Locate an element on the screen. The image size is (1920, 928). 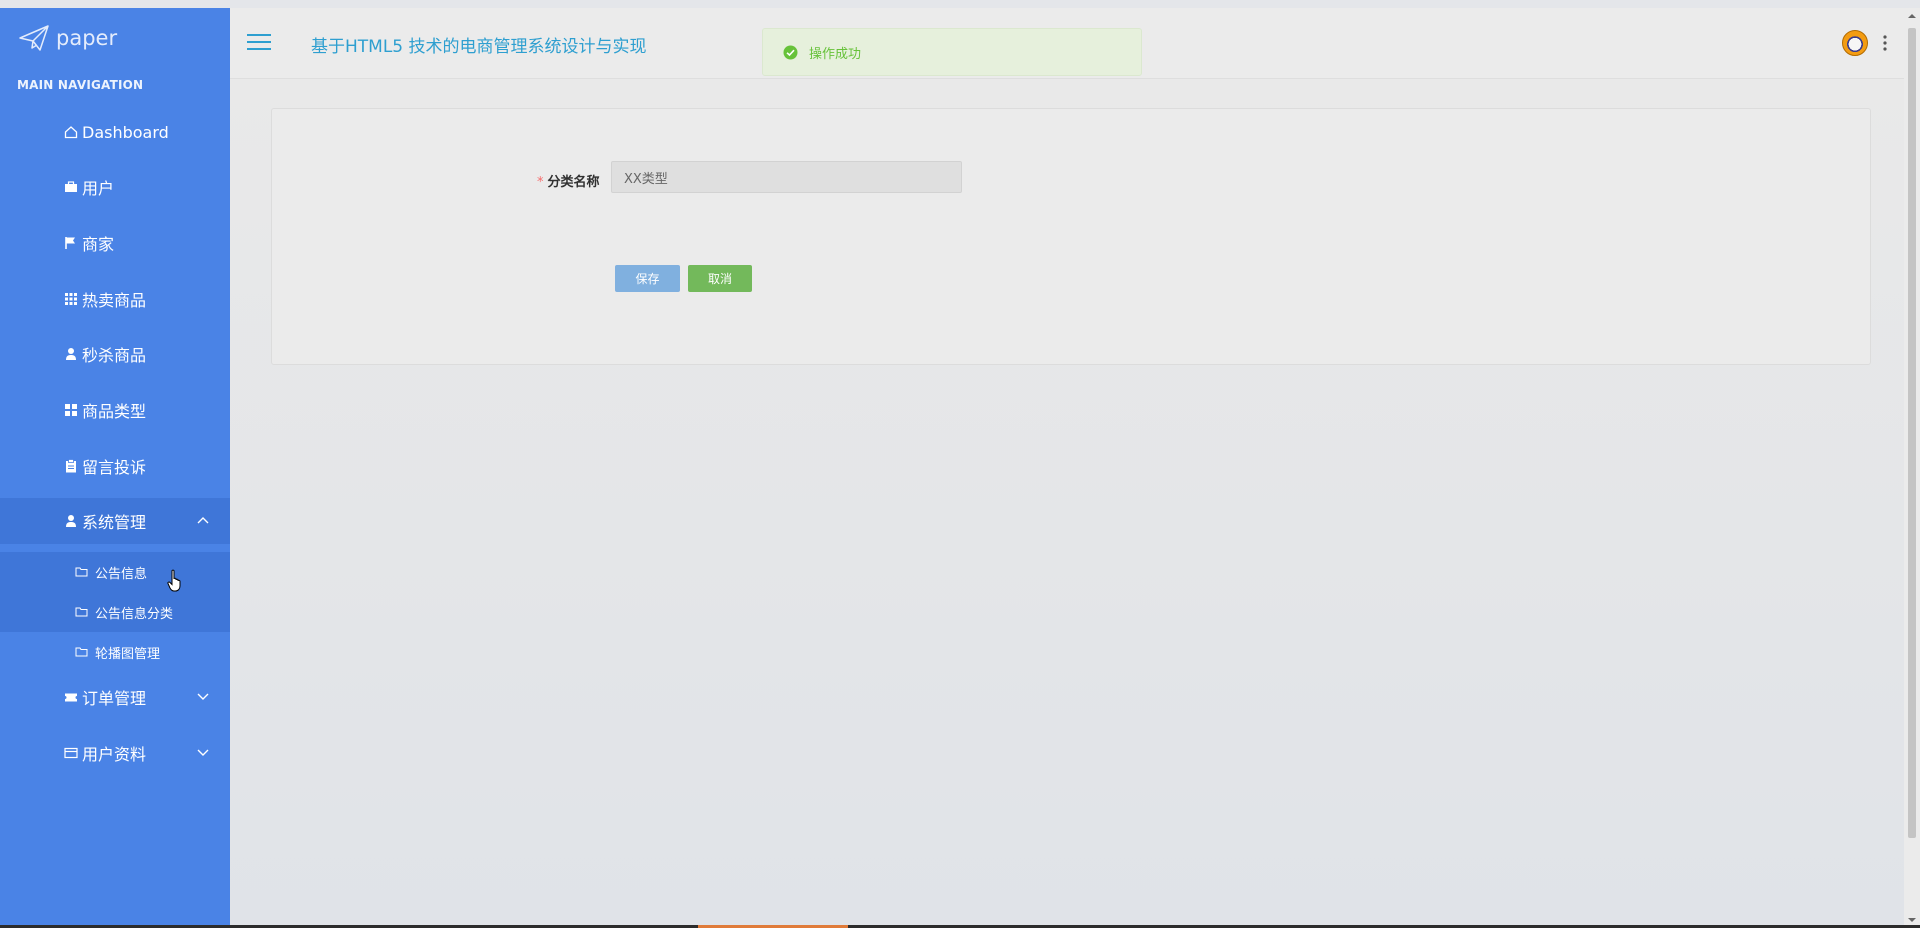
sidebar-item-feedback: 留言投诉 is located at coordinates (115, 466).